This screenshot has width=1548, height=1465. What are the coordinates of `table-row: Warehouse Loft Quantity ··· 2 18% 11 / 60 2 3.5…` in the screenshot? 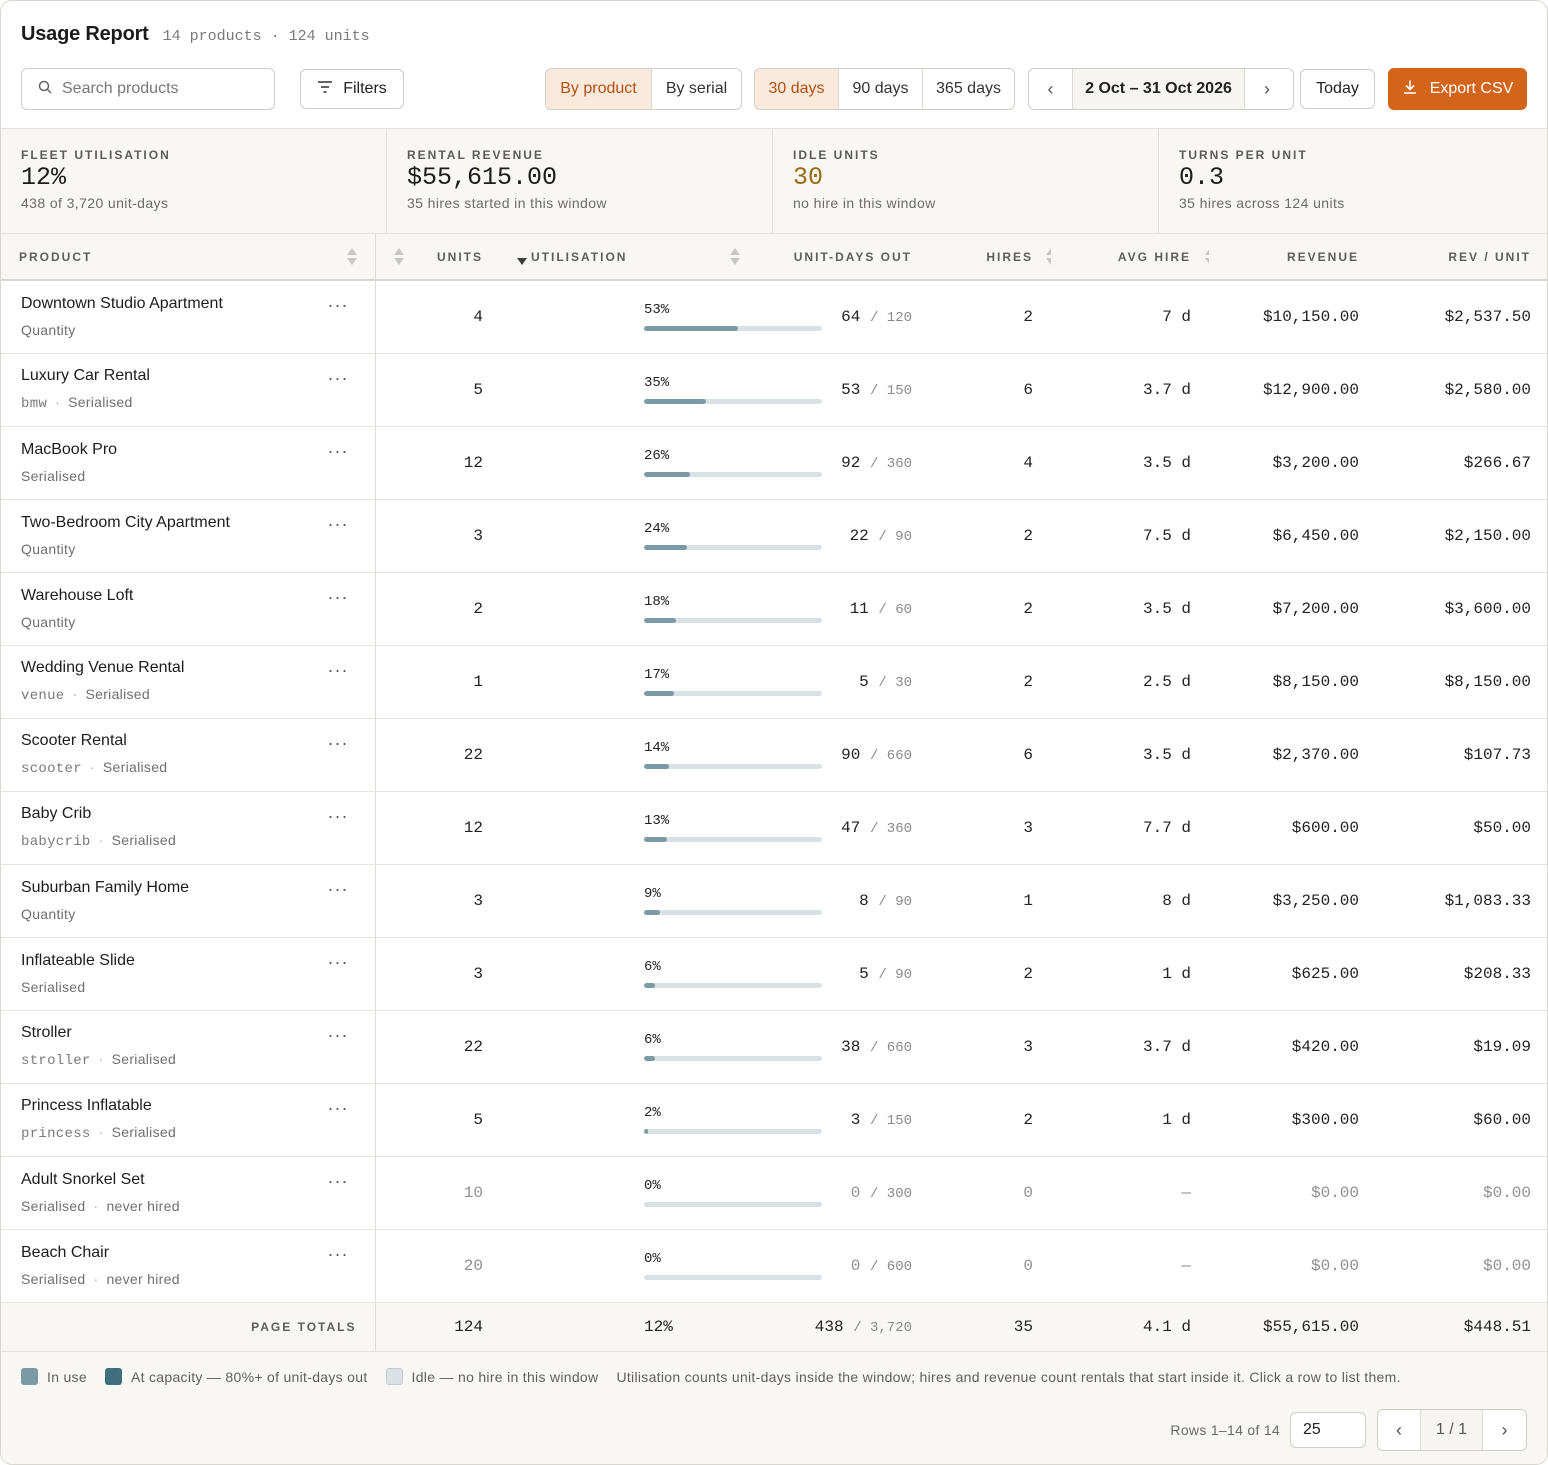 It's located at (774, 609).